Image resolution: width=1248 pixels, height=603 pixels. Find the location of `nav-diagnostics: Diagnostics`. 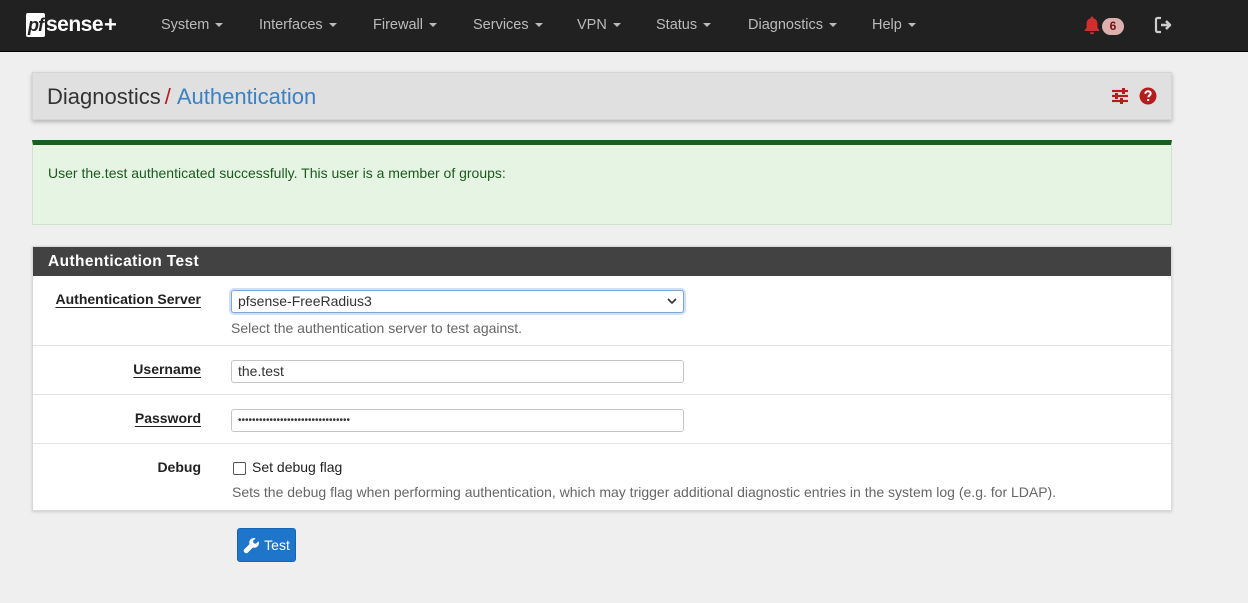

nav-diagnostics: Diagnostics is located at coordinates (792, 25).